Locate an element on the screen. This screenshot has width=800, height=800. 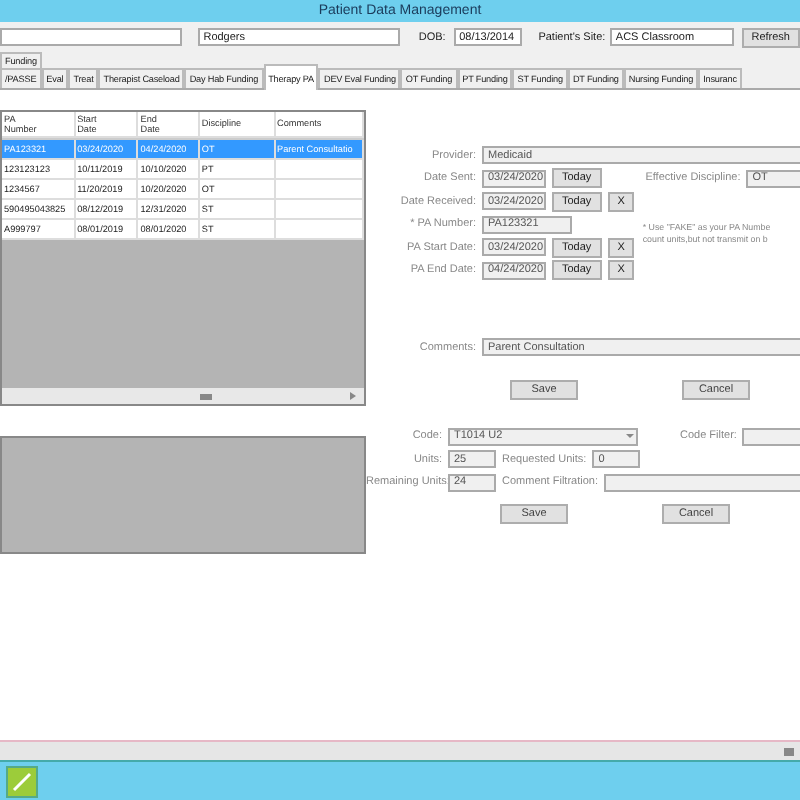
scroll-arrow-icon is located at coordinates (353, 396).